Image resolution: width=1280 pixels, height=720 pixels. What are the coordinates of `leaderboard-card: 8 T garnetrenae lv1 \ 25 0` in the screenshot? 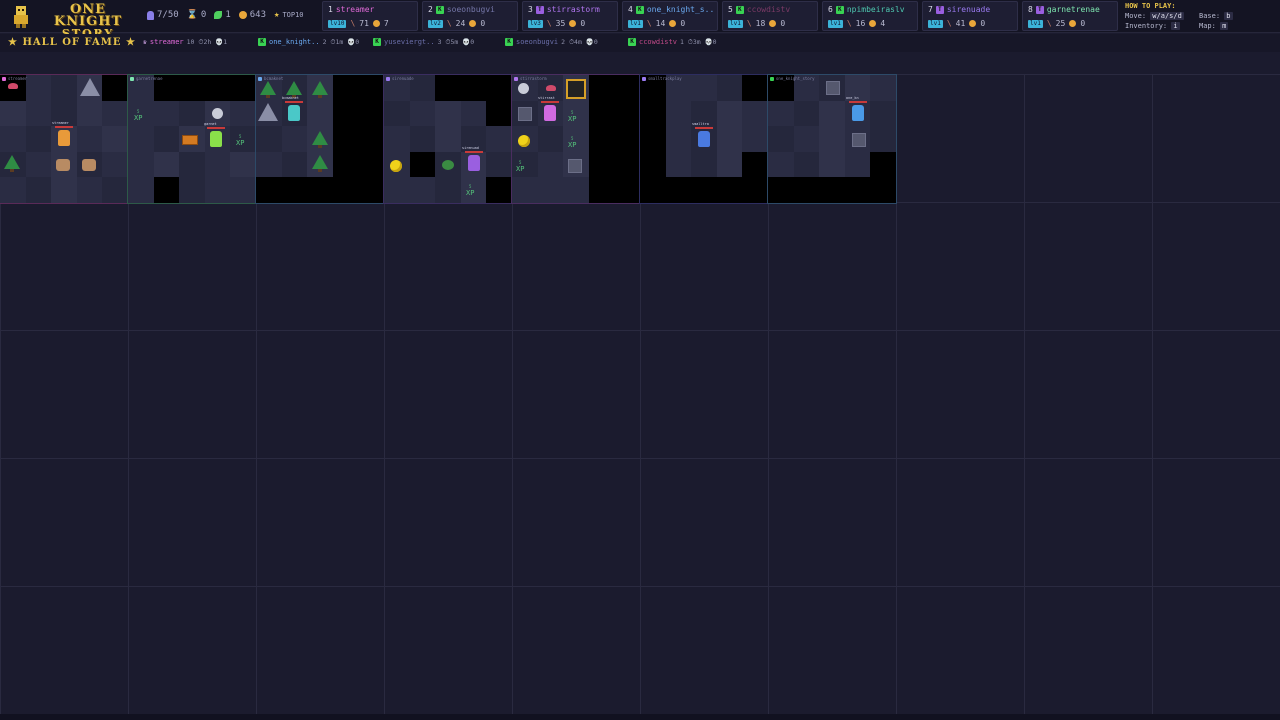 It's located at (1070, 16).